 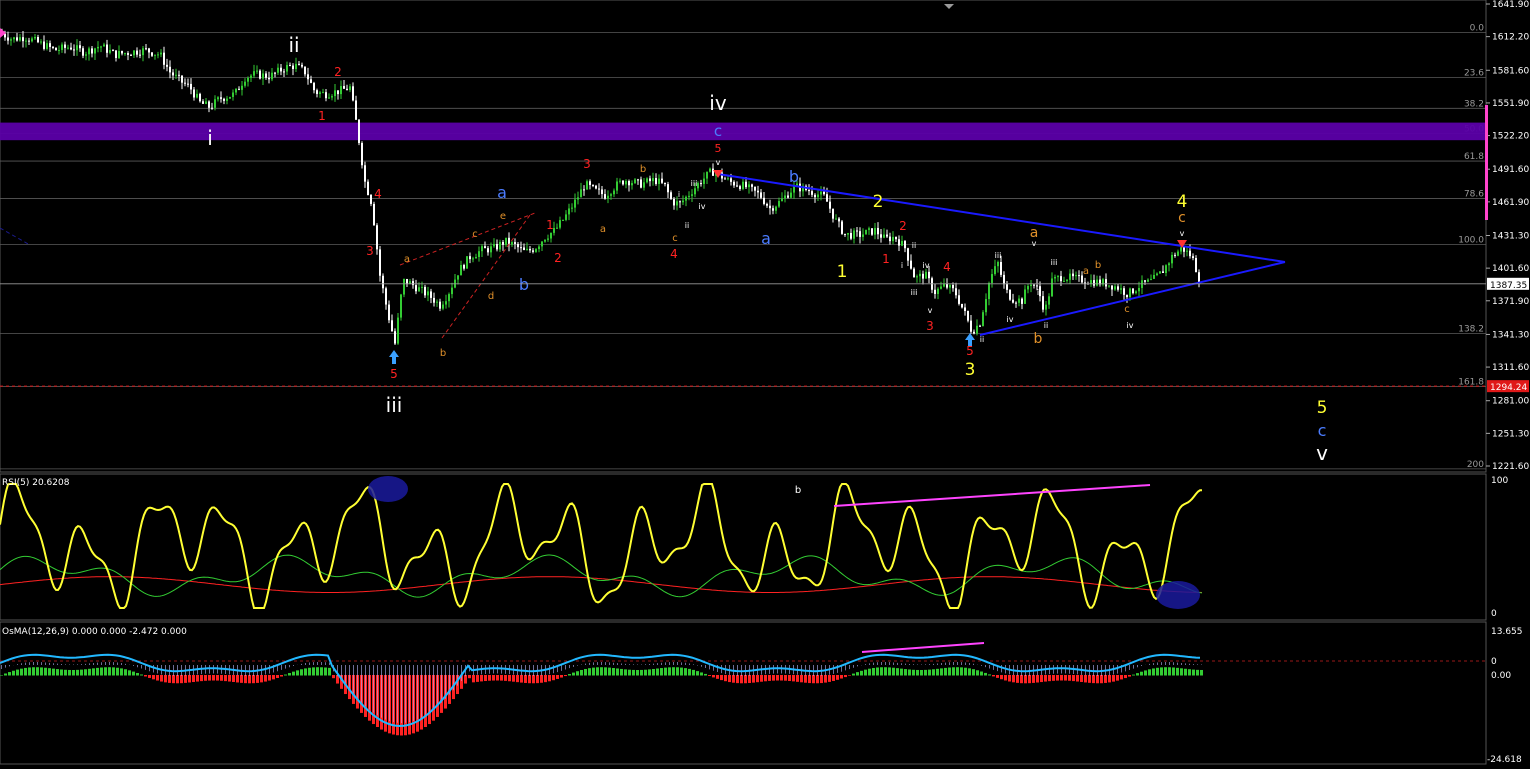 I want to click on wave-label: 5, so click(x=970, y=351).